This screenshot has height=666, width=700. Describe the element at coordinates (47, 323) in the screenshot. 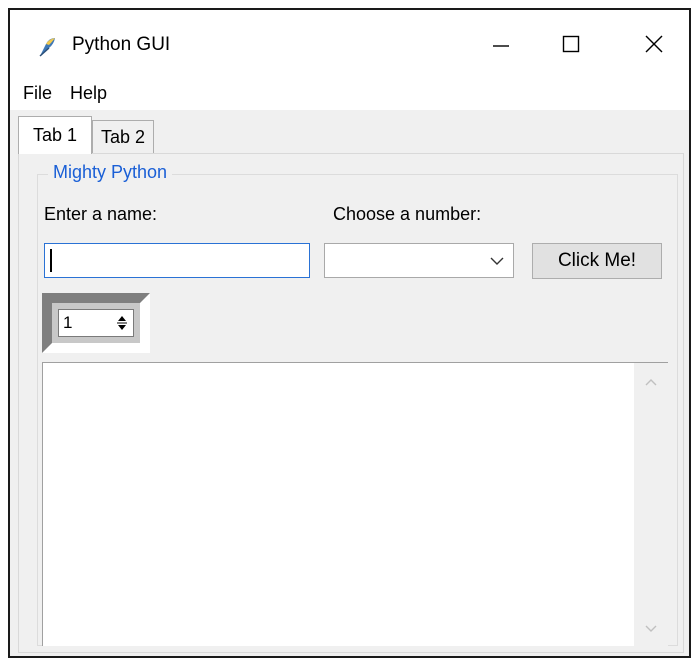

I see `spinbox-relief-left` at that location.